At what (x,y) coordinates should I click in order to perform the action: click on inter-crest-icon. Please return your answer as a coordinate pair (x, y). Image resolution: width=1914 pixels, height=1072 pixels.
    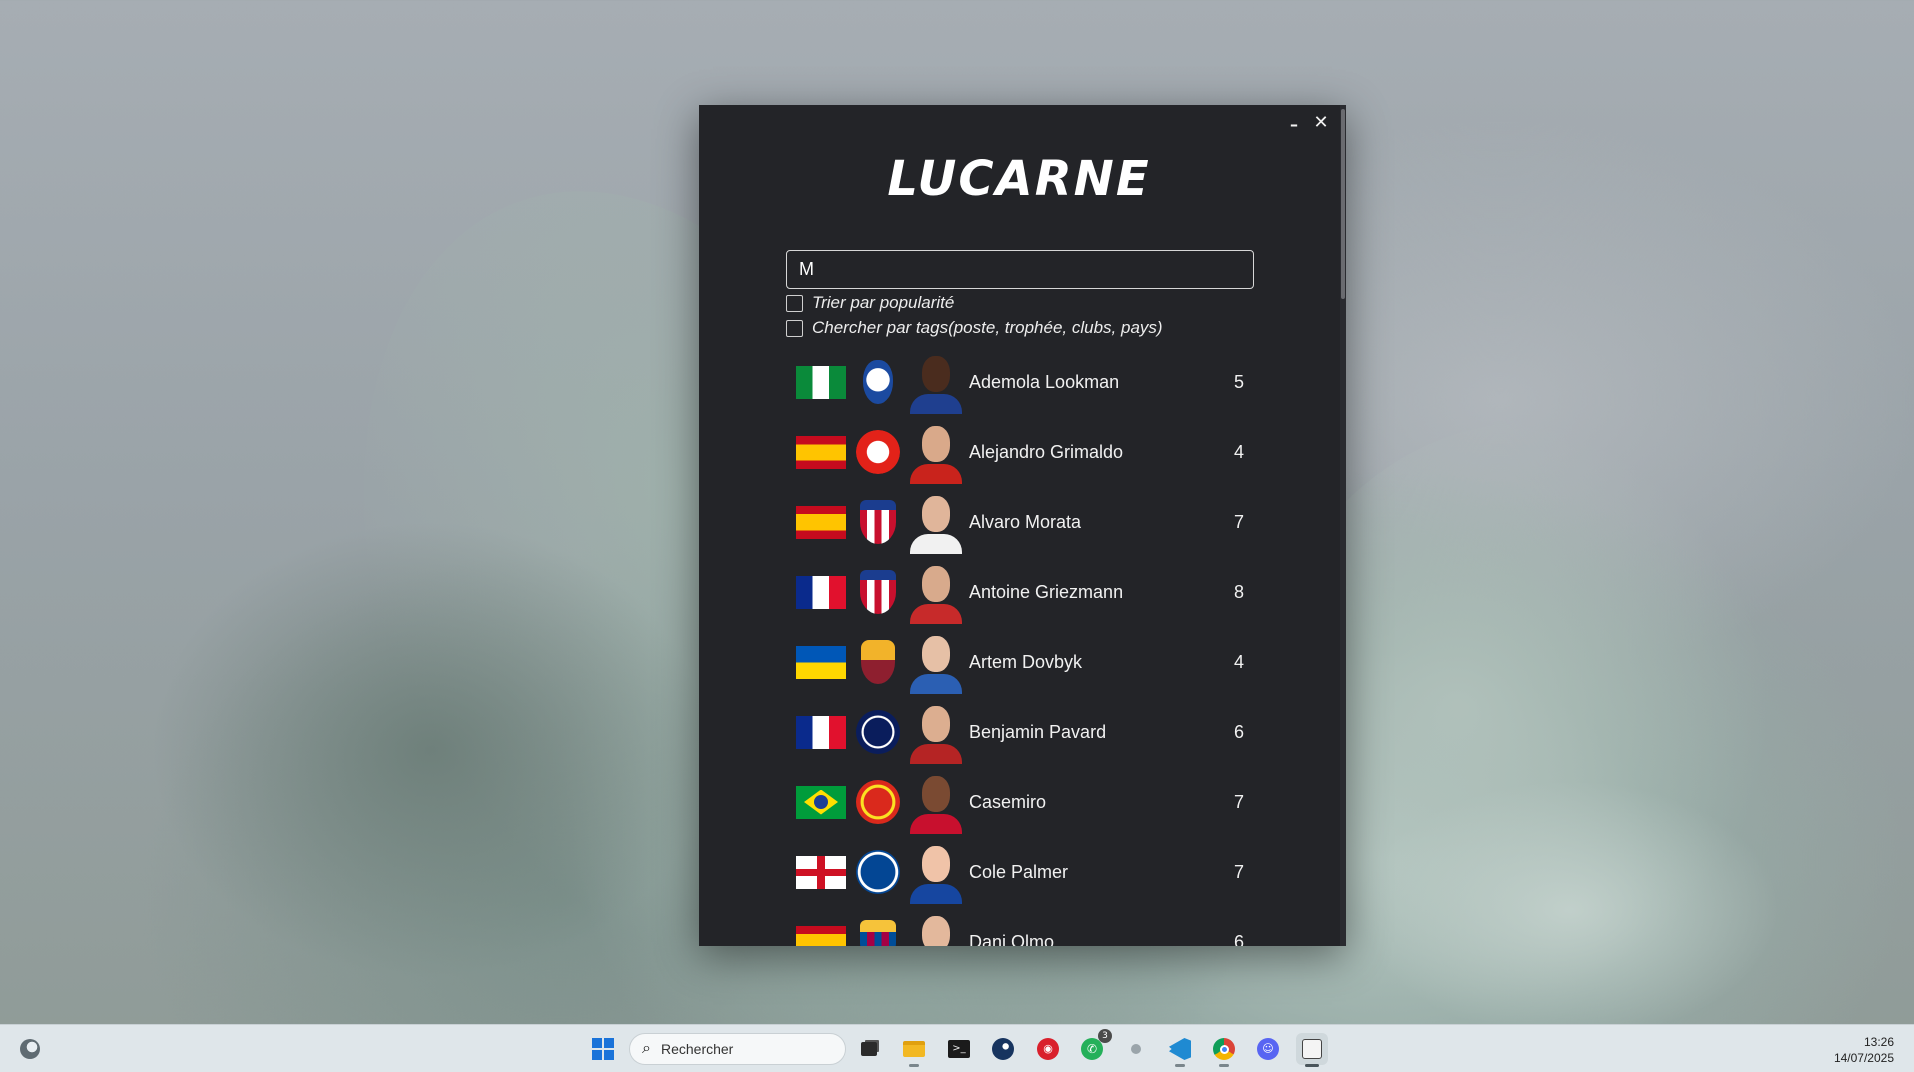
    Looking at the image, I should click on (878, 732).